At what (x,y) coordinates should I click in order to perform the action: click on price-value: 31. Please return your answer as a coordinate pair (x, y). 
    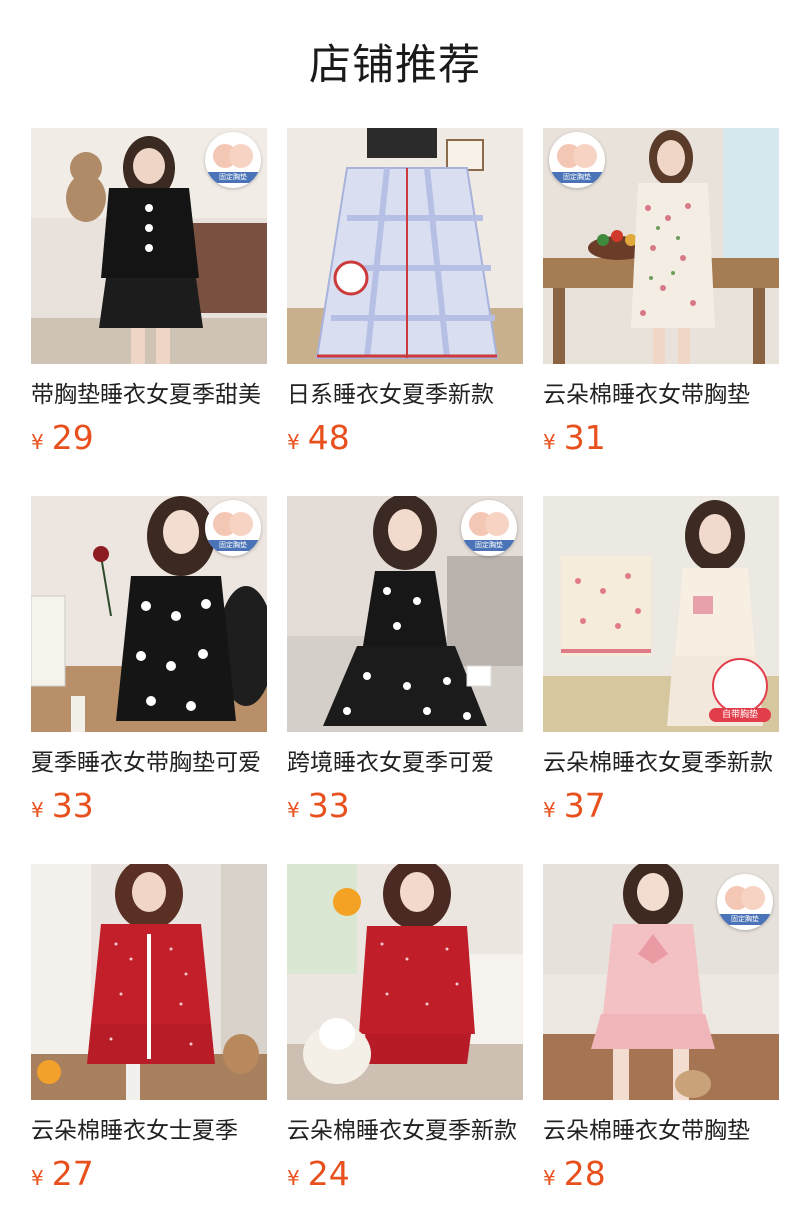
    Looking at the image, I should click on (584, 437).